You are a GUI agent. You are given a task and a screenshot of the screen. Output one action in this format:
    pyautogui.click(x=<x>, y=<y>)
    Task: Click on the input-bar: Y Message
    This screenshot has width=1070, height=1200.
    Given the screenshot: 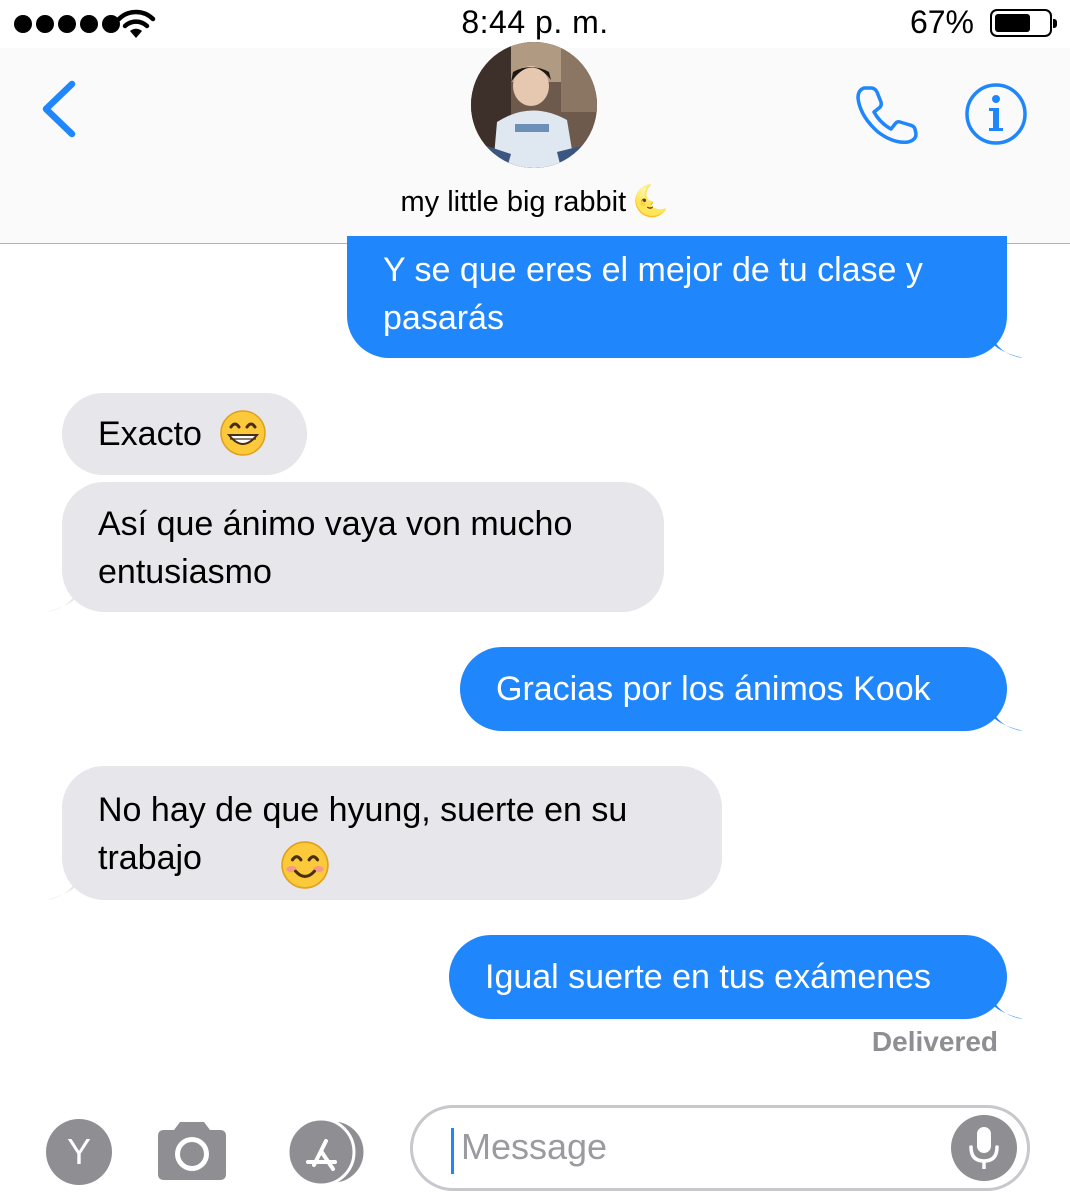 What is the action you would take?
    pyautogui.click(x=535, y=1146)
    